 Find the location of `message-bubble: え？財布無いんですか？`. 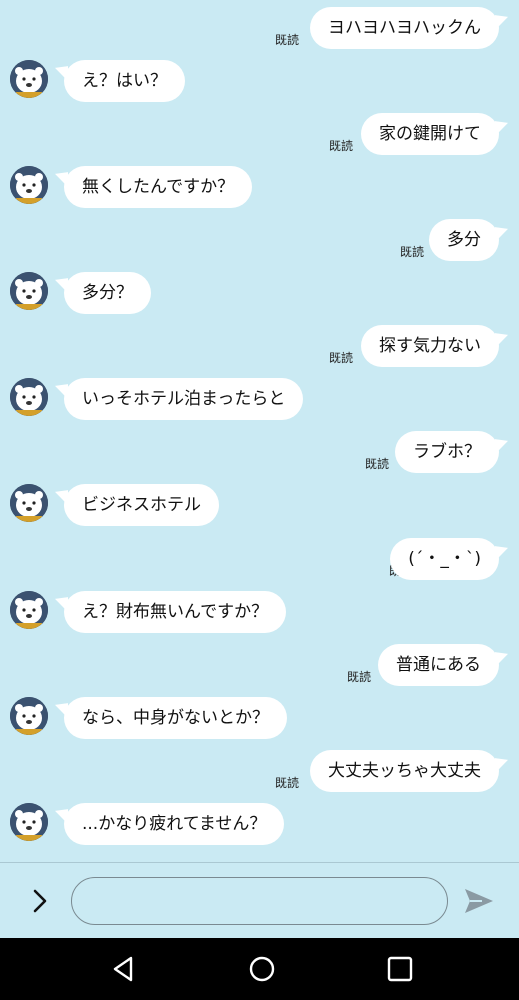

message-bubble: え？財布無いんですか？ is located at coordinates (175, 612).